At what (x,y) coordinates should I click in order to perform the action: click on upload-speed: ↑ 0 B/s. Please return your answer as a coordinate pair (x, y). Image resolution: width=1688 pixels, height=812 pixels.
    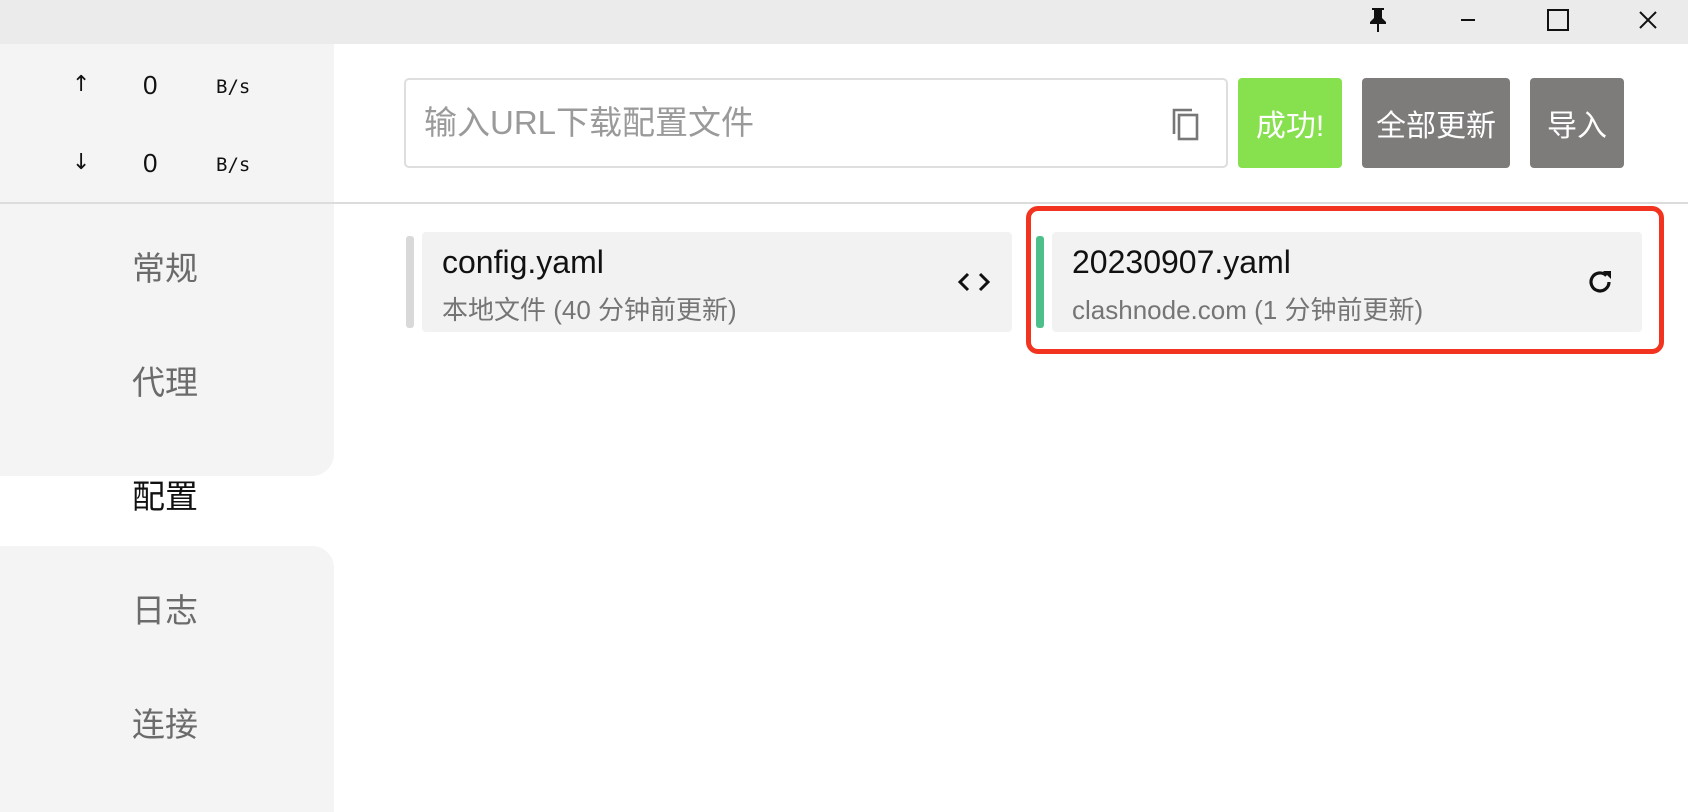
    Looking at the image, I should click on (167, 86).